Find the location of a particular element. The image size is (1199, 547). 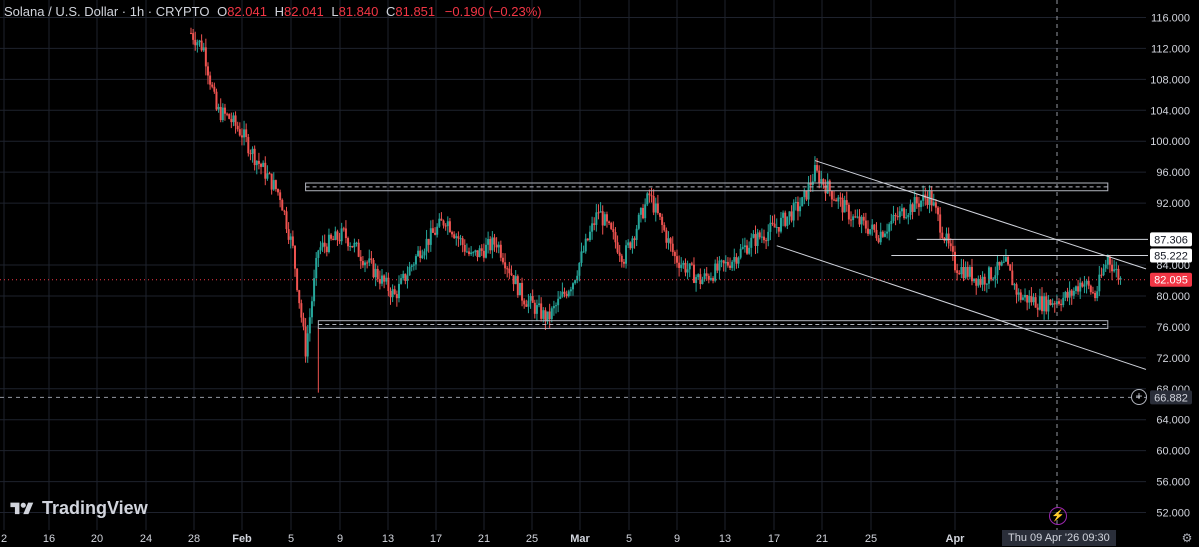

time-tick-label: 20 is located at coordinates (97, 539).